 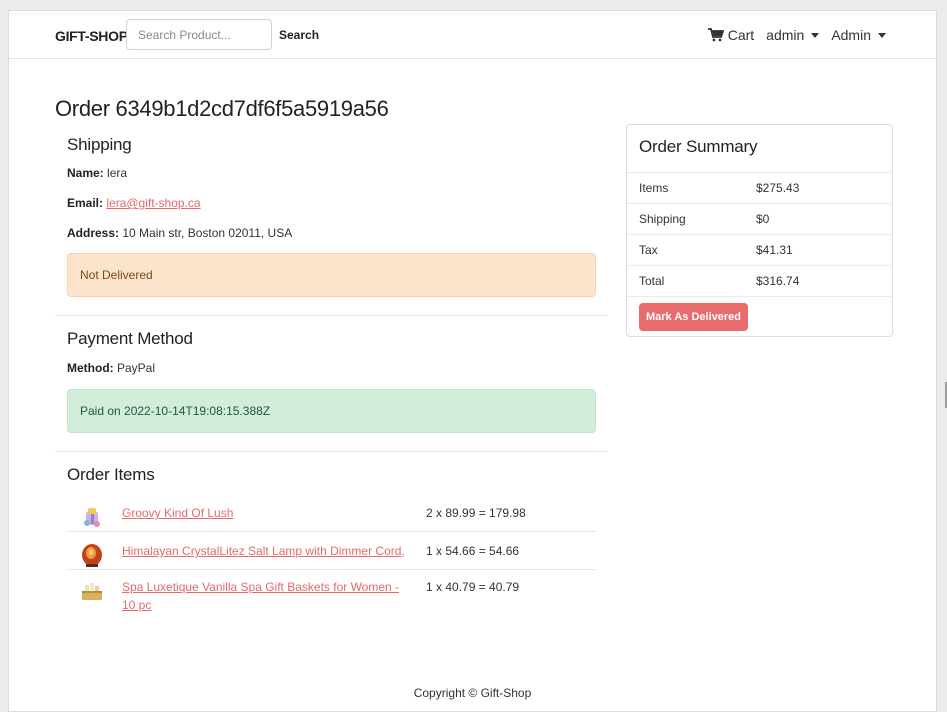 What do you see at coordinates (85, 173) in the screenshot?
I see `name-label: Name:` at bounding box center [85, 173].